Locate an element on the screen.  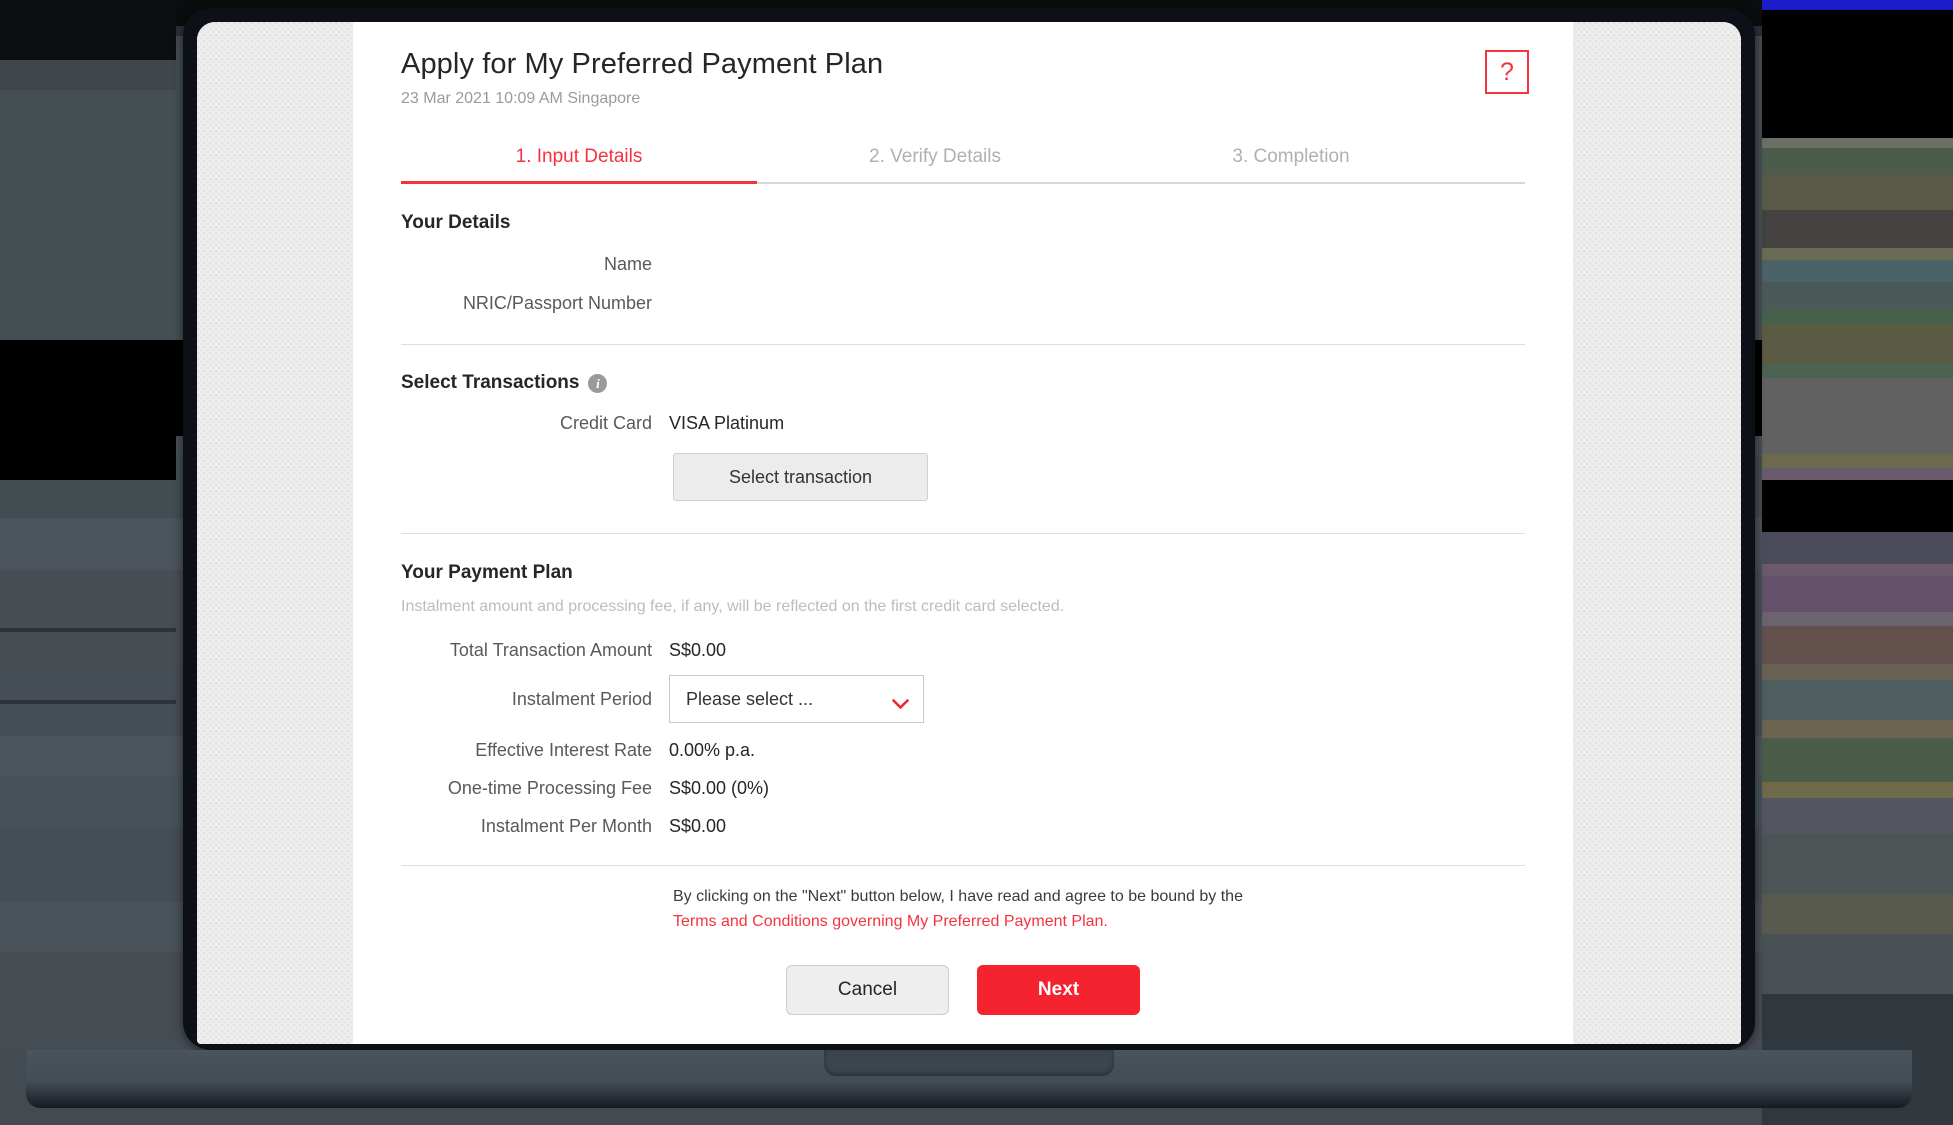
timestamp: 23 Mar 2021 10:09 AM Singapore is located at coordinates (521, 98).